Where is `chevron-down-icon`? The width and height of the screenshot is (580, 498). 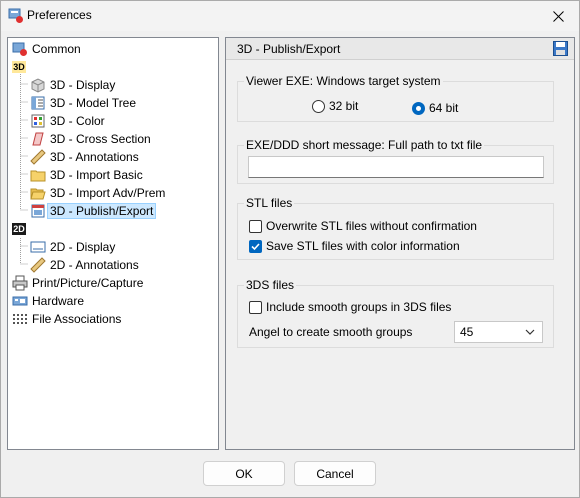
chevron-down-icon is located at coordinates (530, 332).